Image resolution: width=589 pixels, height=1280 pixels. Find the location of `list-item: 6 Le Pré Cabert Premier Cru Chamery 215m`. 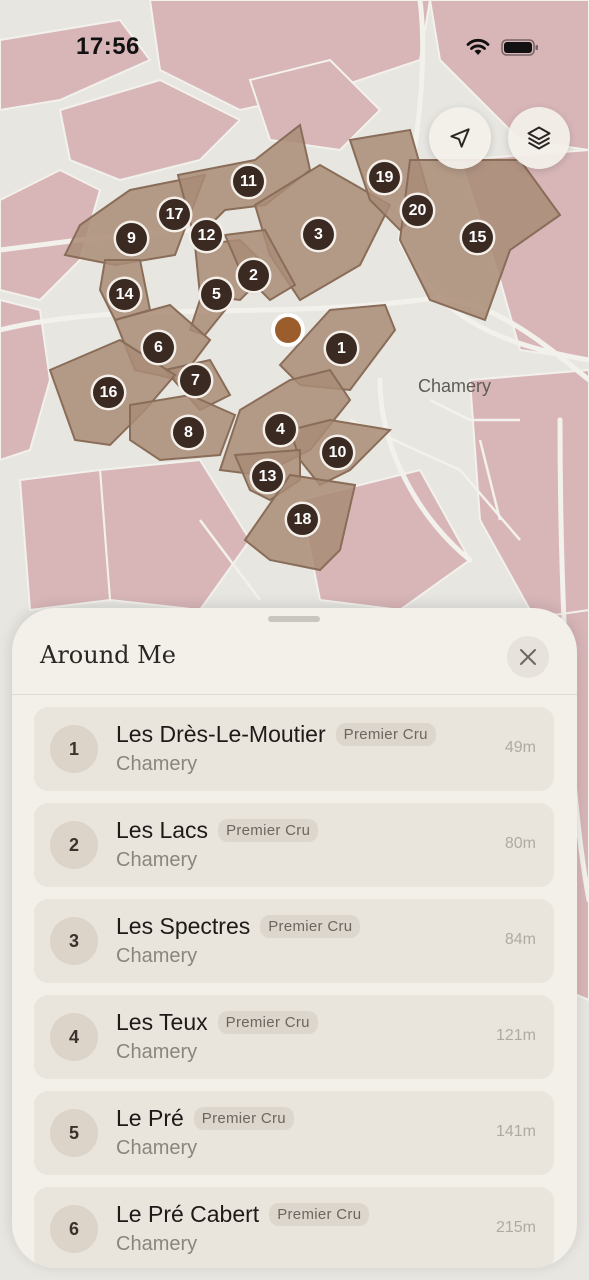

list-item: 6 Le Pré Cabert Premier Cru Chamery 215m is located at coordinates (294, 1227).